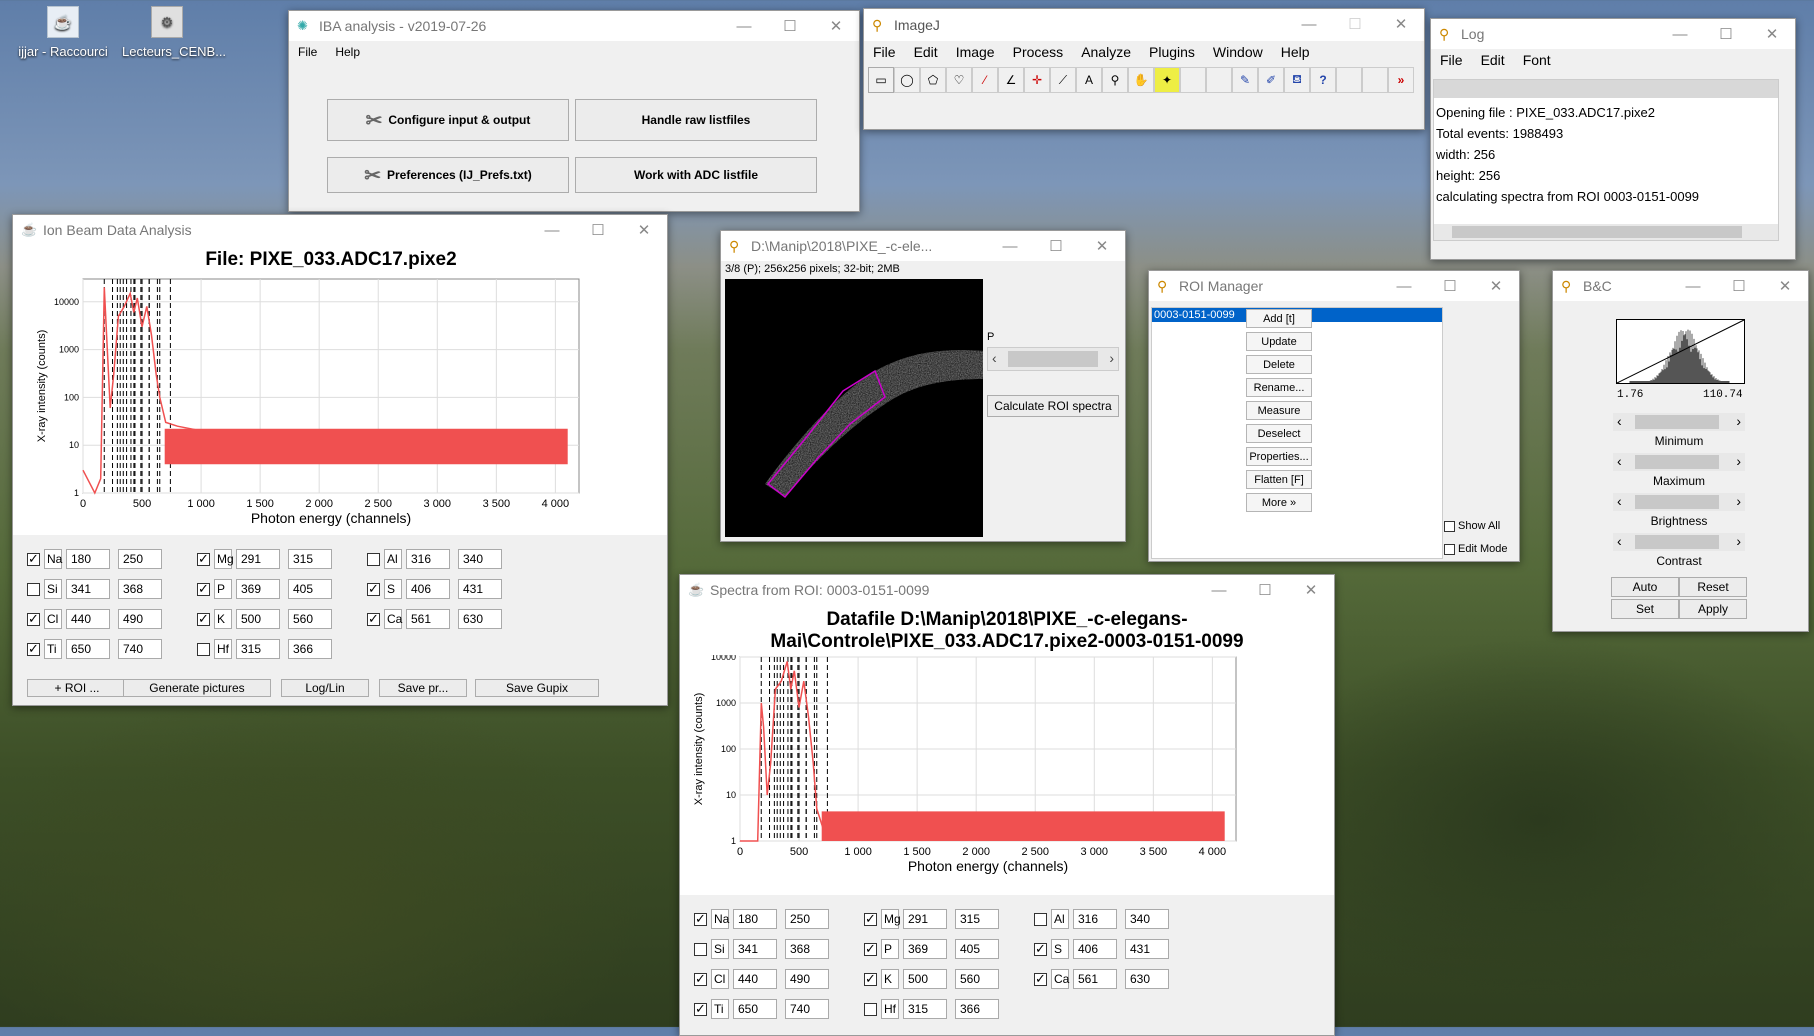  I want to click on configure-button: ✂ Configure input & output, so click(448, 120).